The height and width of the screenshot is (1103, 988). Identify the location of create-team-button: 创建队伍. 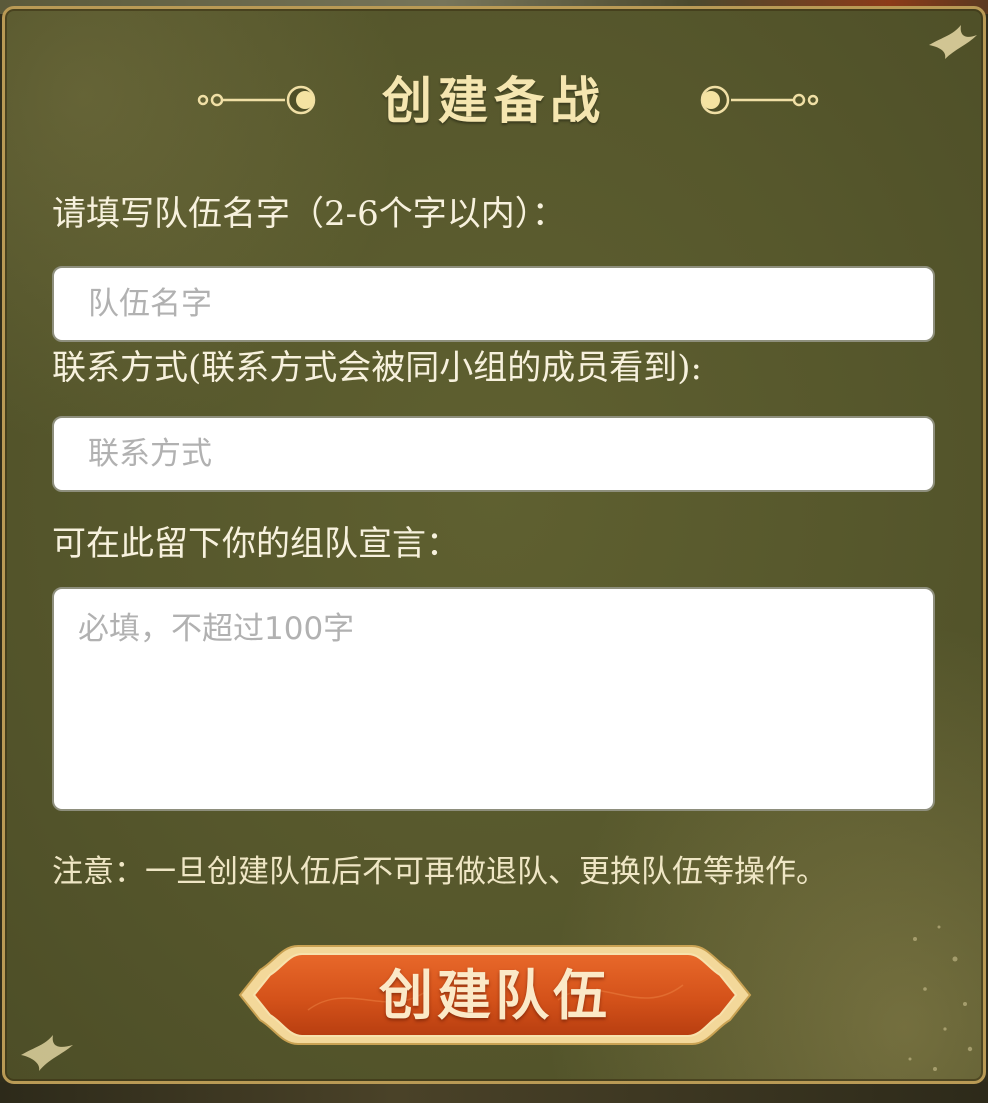
(495, 995).